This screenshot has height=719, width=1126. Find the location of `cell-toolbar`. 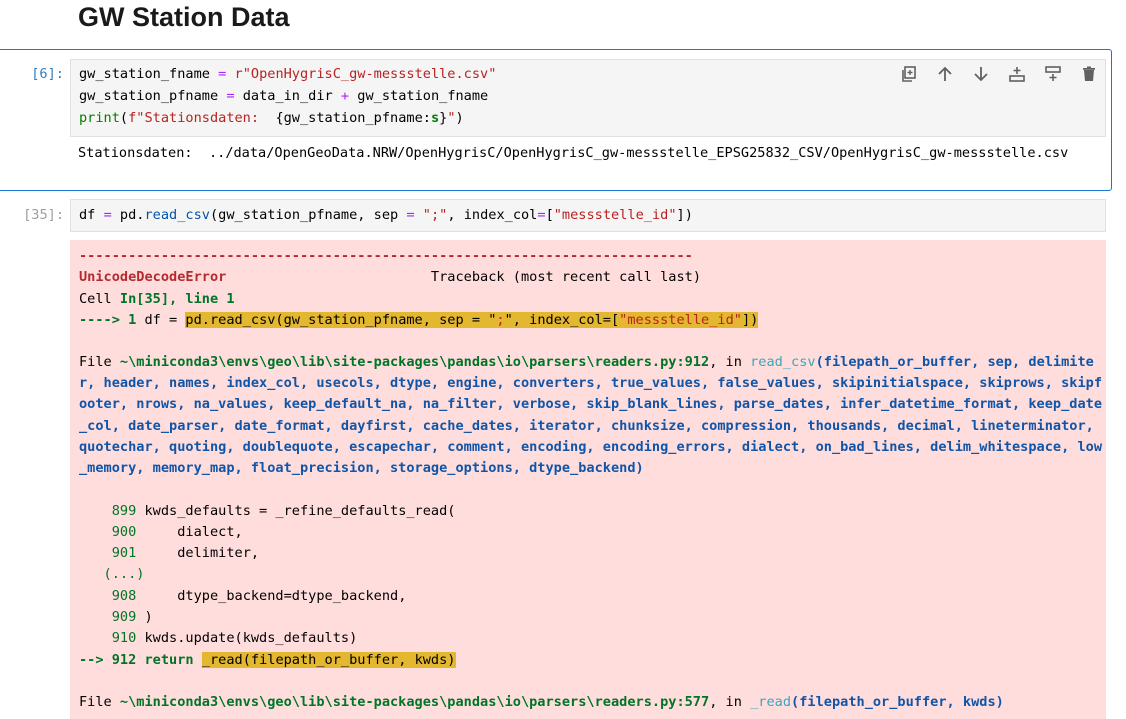

cell-toolbar is located at coordinates (999, 74).